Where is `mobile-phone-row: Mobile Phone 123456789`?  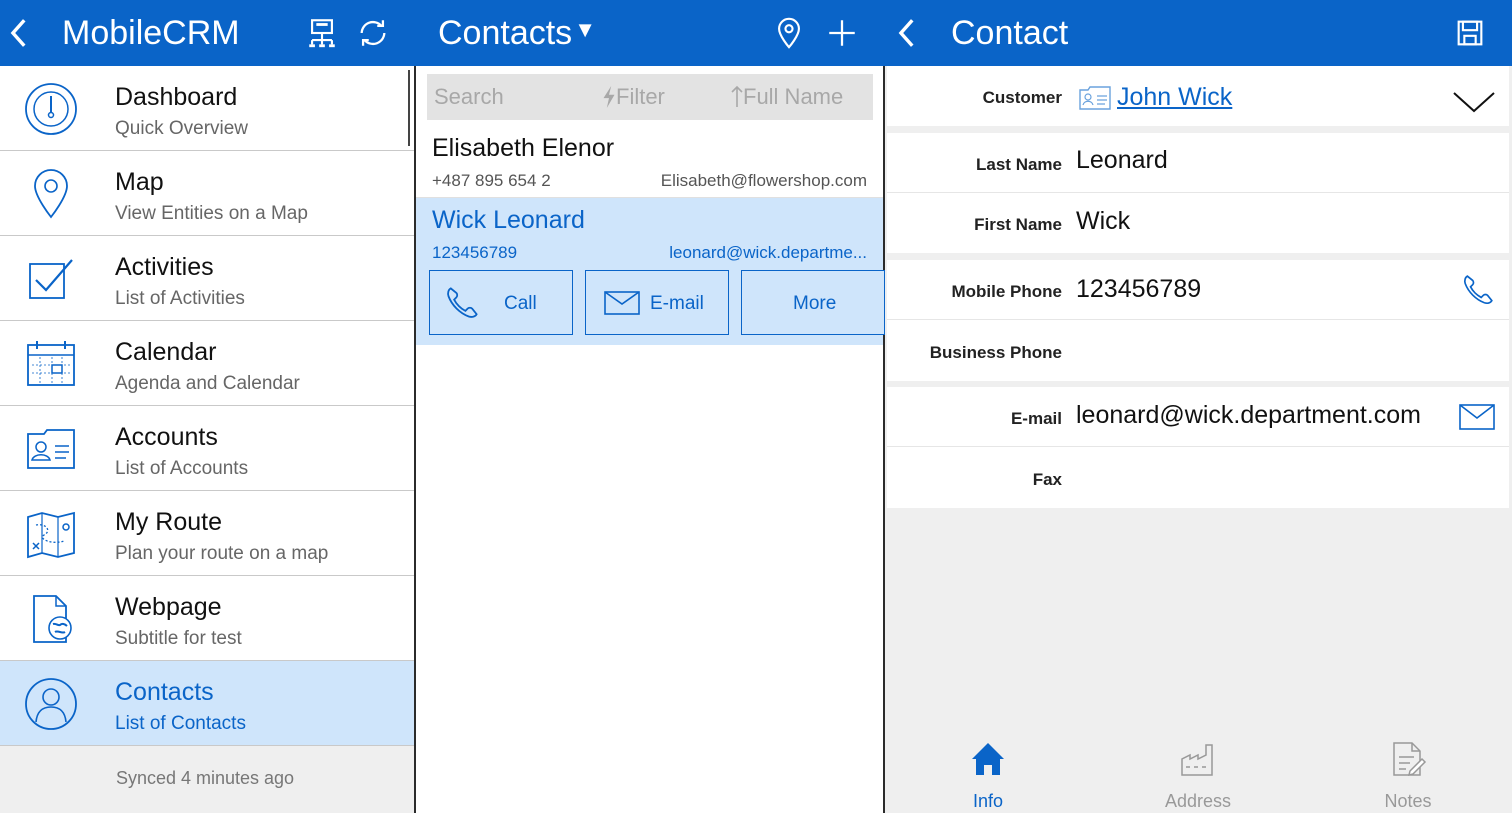
mobile-phone-row: Mobile Phone 123456789 is located at coordinates (1198, 290).